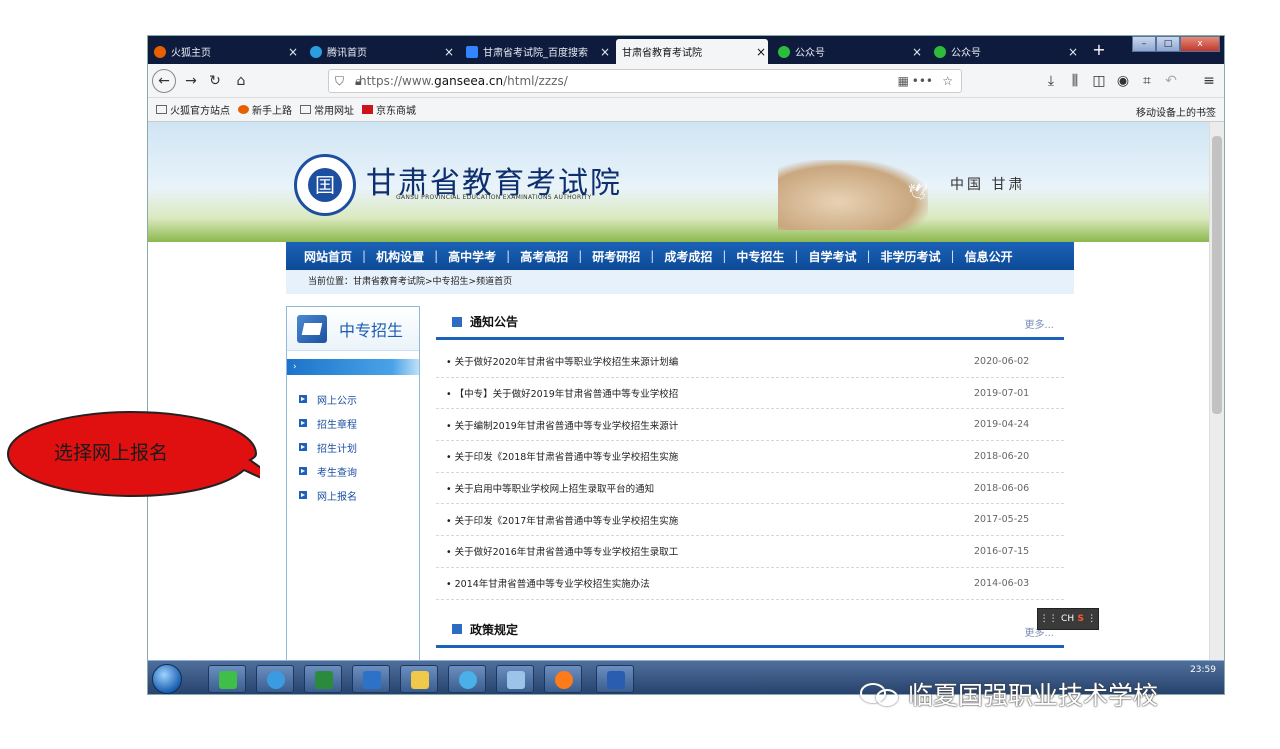  What do you see at coordinates (328, 256) in the screenshot?
I see `nav-home: 网站首页` at bounding box center [328, 256].